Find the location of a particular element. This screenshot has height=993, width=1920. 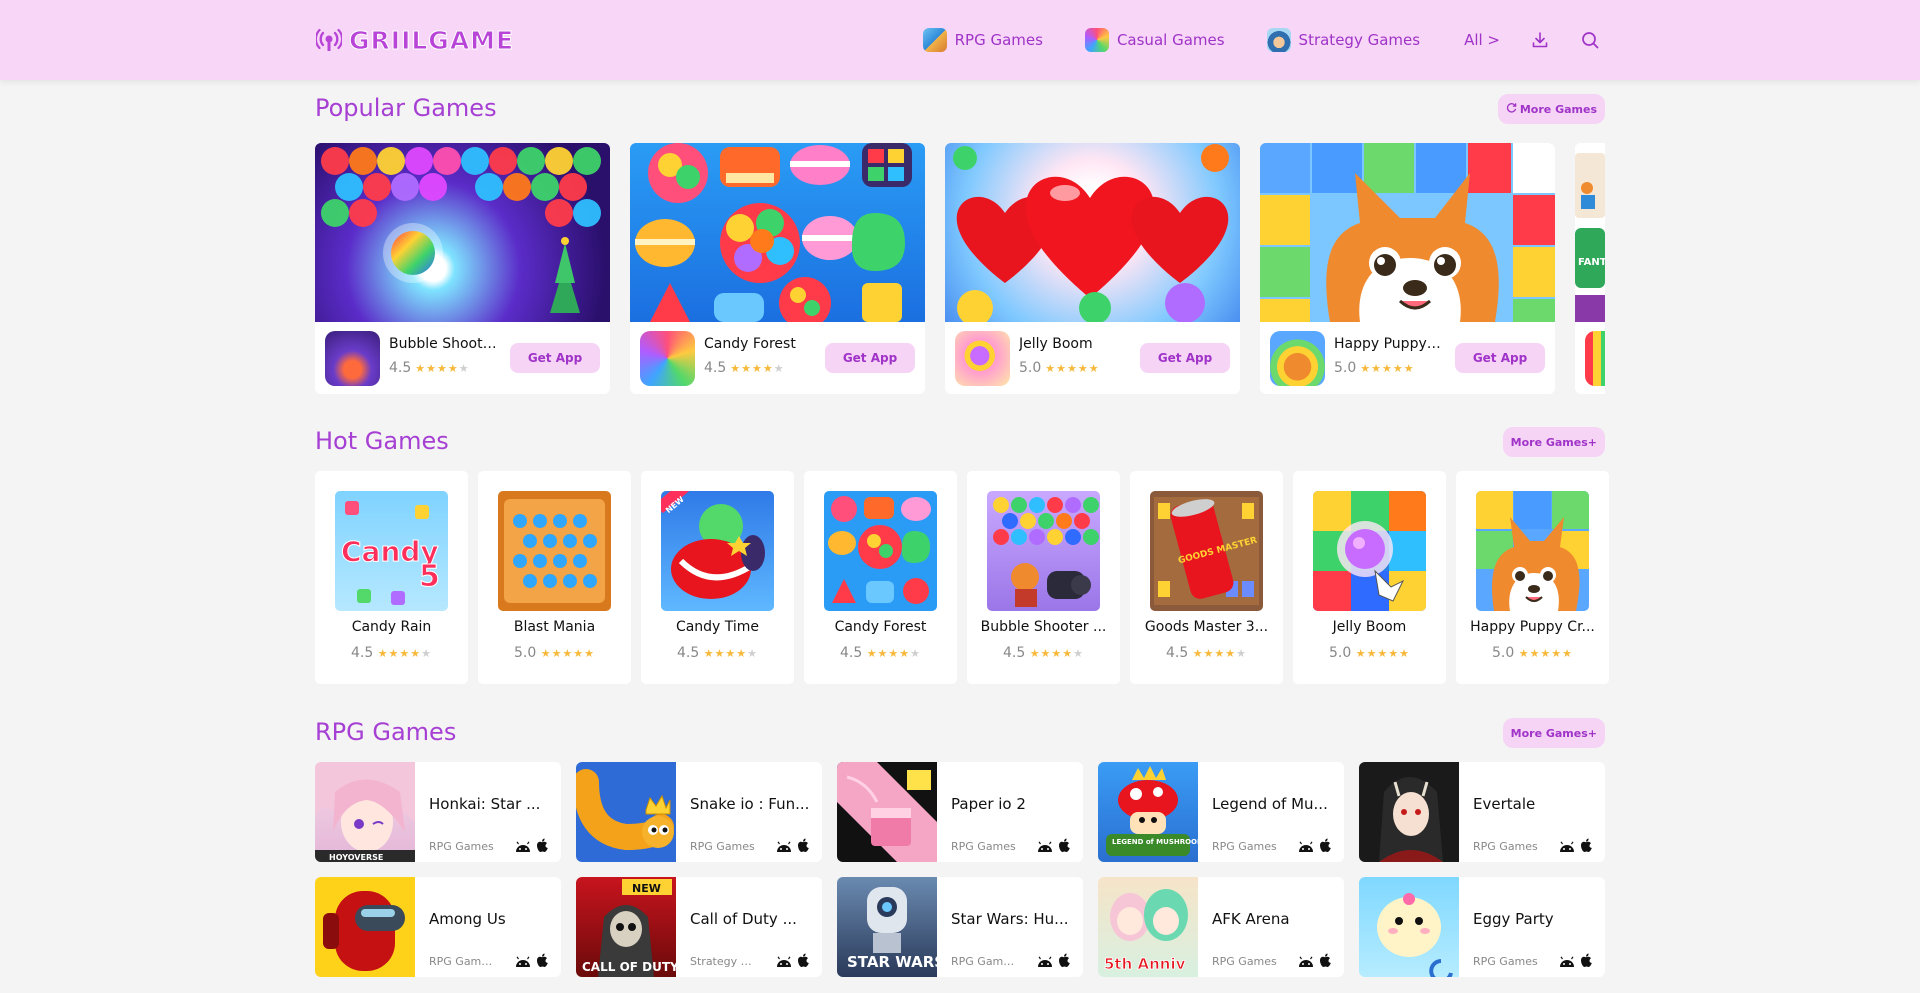

candy-rain-number-text: 5 is located at coordinates (429, 576).